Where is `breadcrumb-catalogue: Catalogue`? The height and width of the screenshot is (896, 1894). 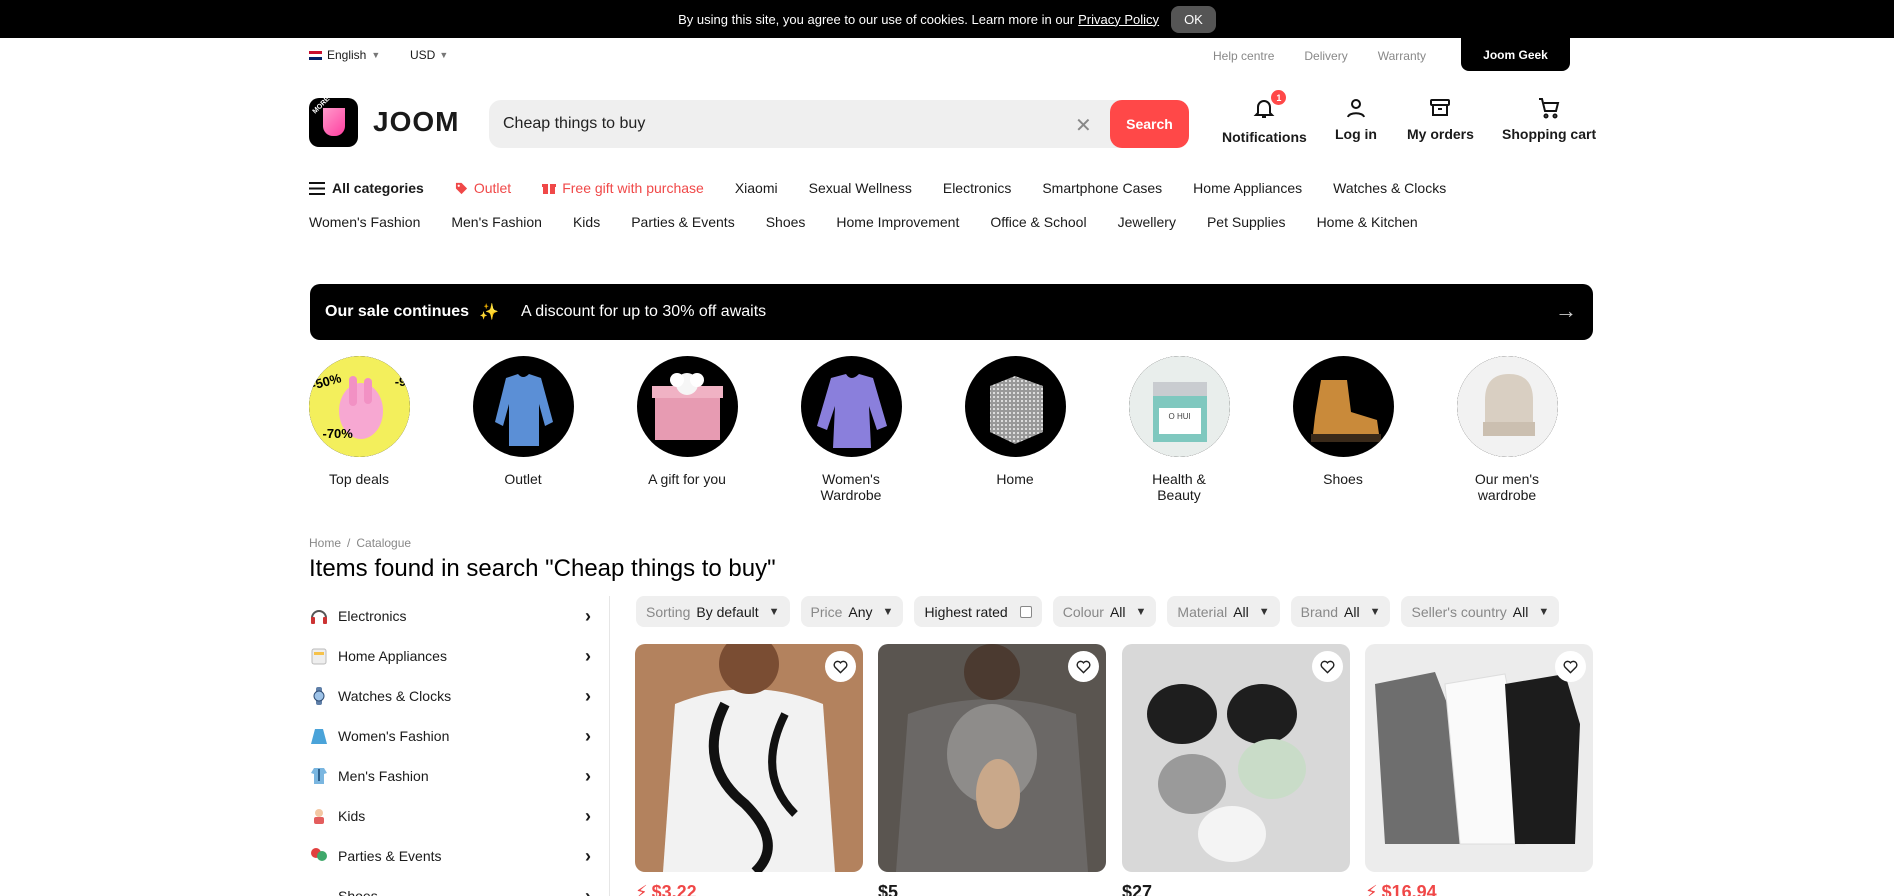
breadcrumb-catalogue: Catalogue is located at coordinates (383, 543).